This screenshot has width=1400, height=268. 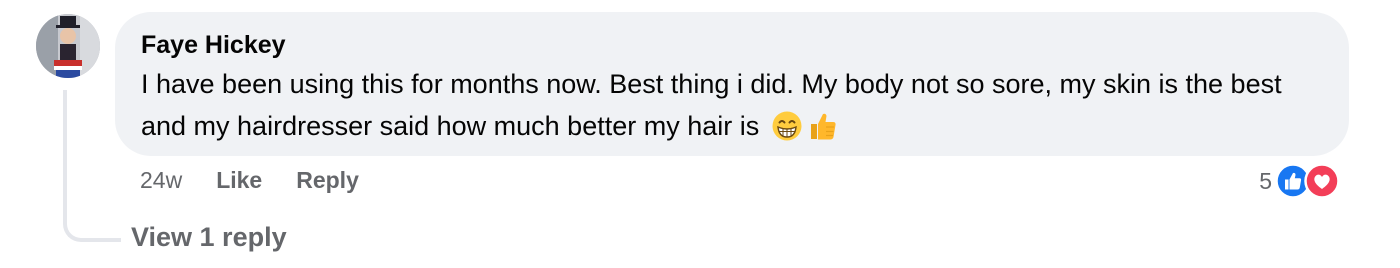 What do you see at coordinates (161, 180) in the screenshot?
I see `comment-timestamp: 24w` at bounding box center [161, 180].